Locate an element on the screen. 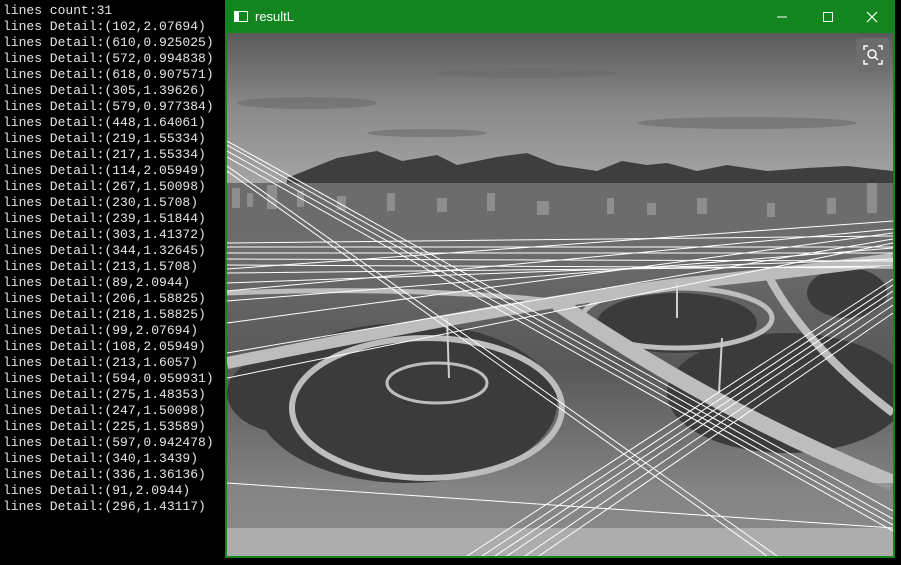  console-line-detail: lines Detail:(572,0.994838) is located at coordinates (108, 58).